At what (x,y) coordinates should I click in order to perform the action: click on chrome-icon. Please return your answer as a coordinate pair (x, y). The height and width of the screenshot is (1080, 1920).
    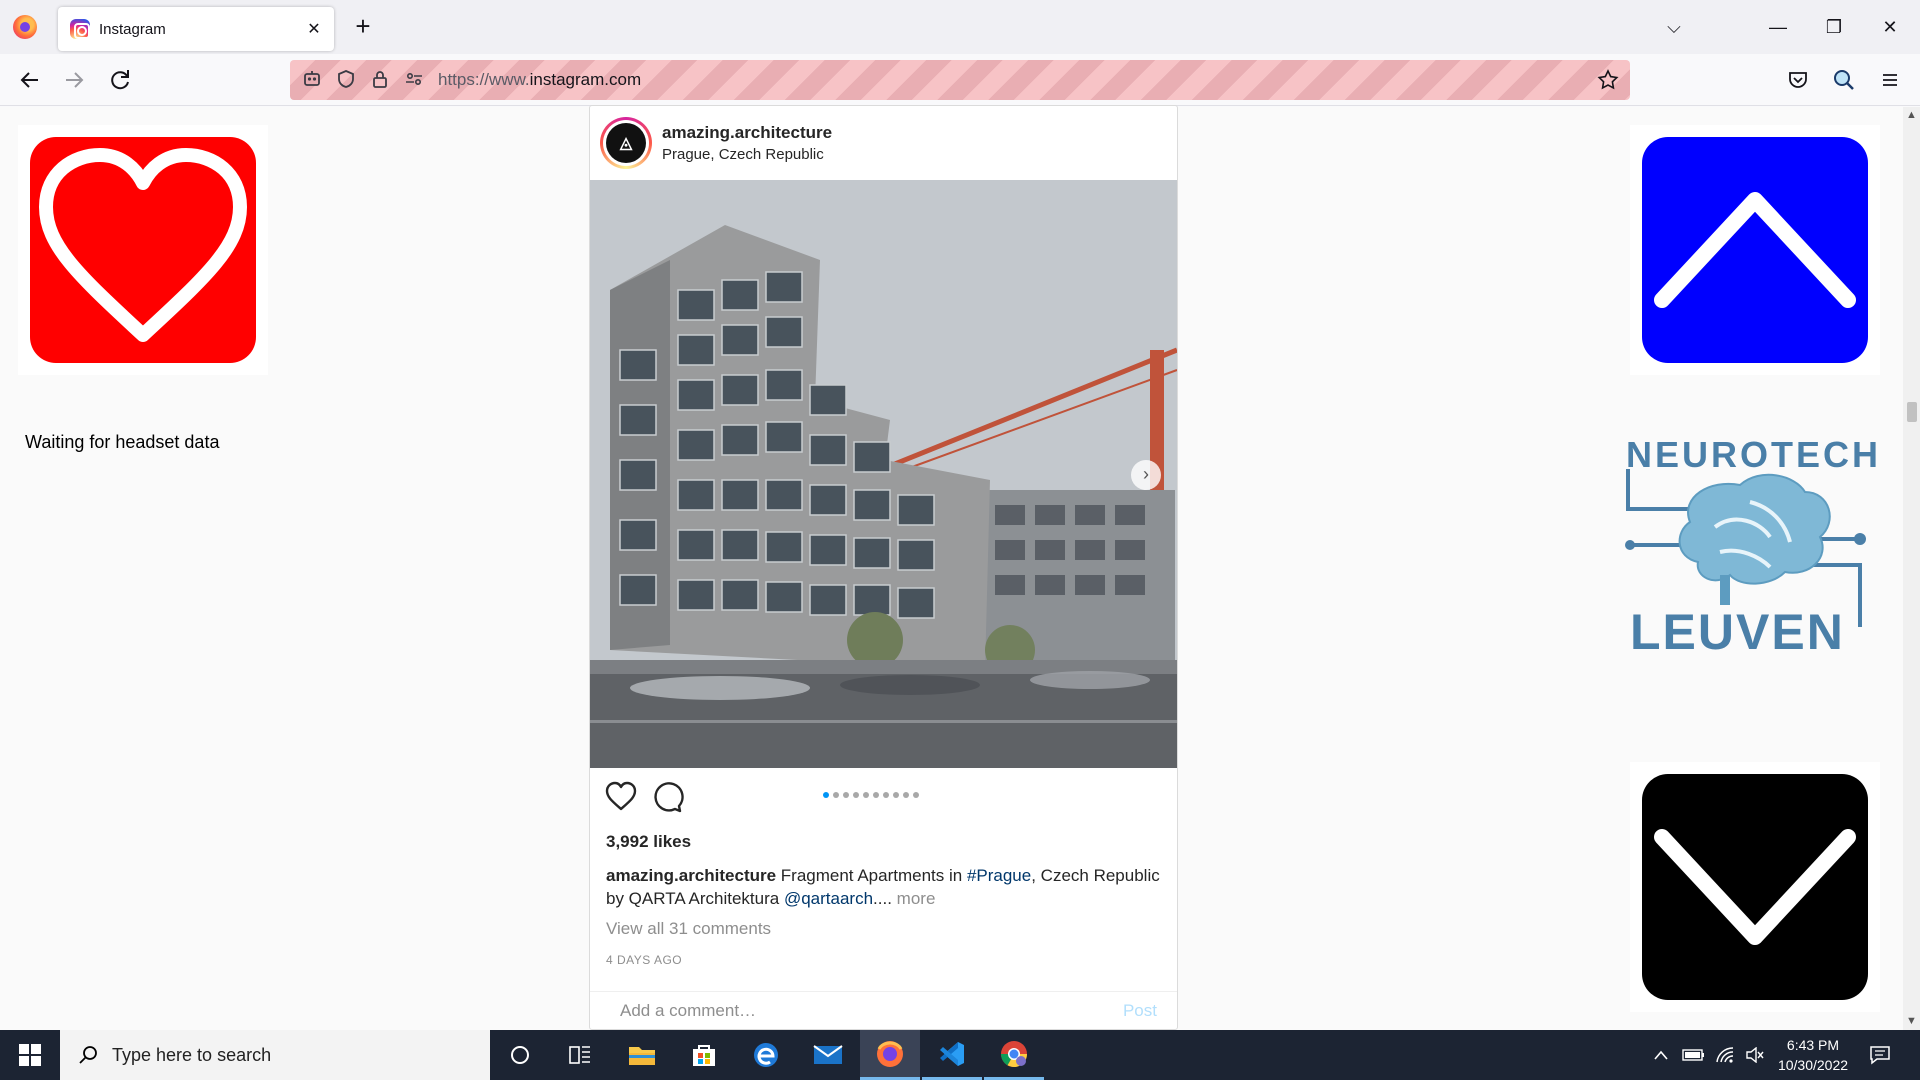
    Looking at the image, I should click on (1014, 1053).